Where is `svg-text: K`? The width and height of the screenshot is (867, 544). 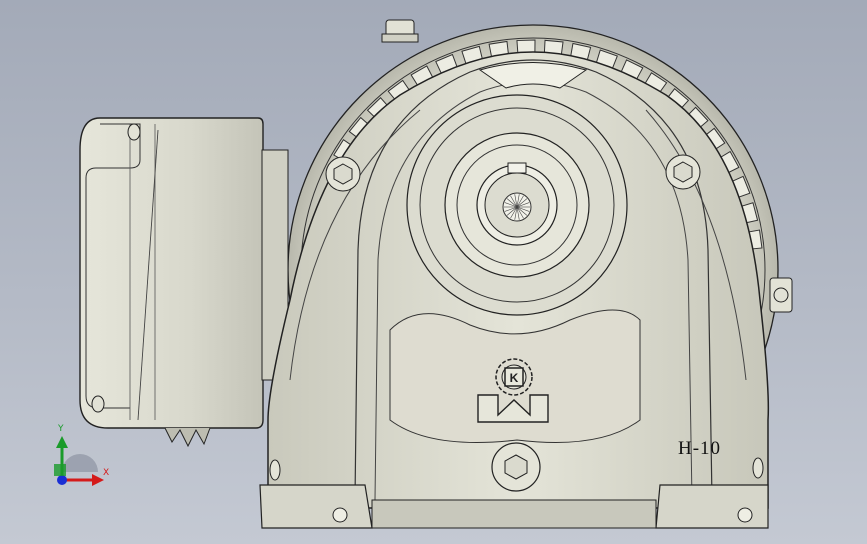 svg-text: K is located at coordinates (514, 378).